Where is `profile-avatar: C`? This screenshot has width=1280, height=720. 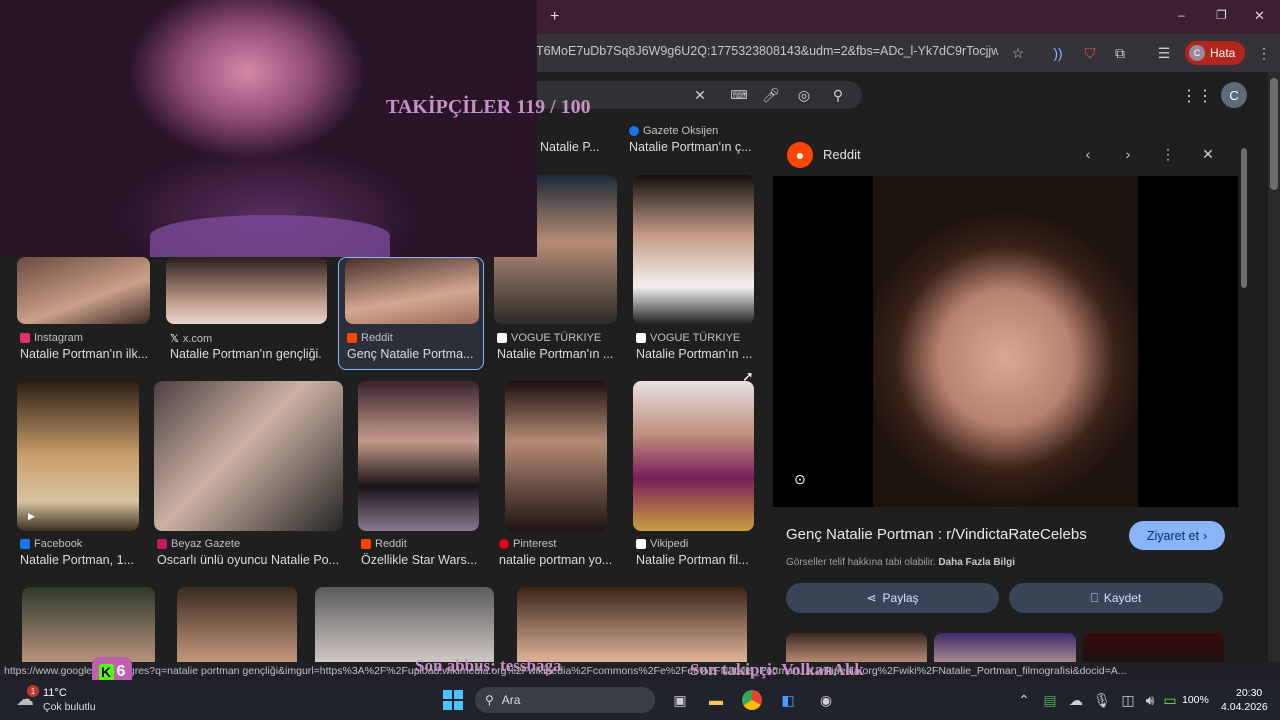
profile-avatar: C is located at coordinates (1197, 53).